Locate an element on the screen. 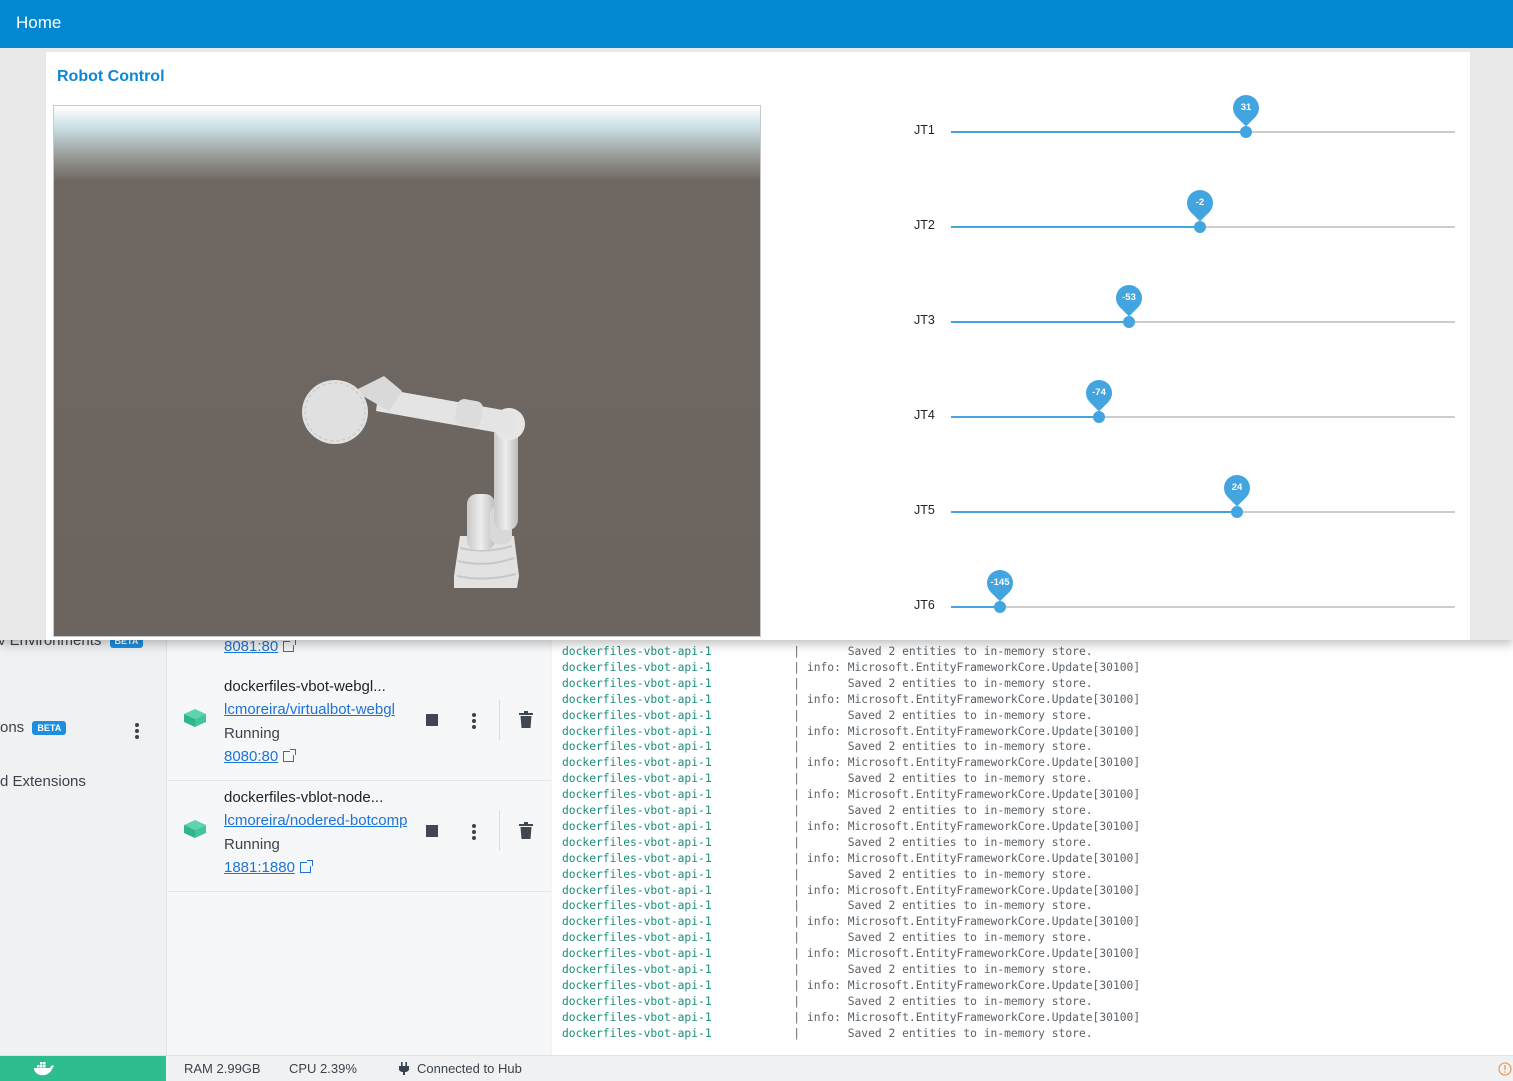 The height and width of the screenshot is (1081, 1513). ram-usage: RAM 2.99GB is located at coordinates (222, 1068).